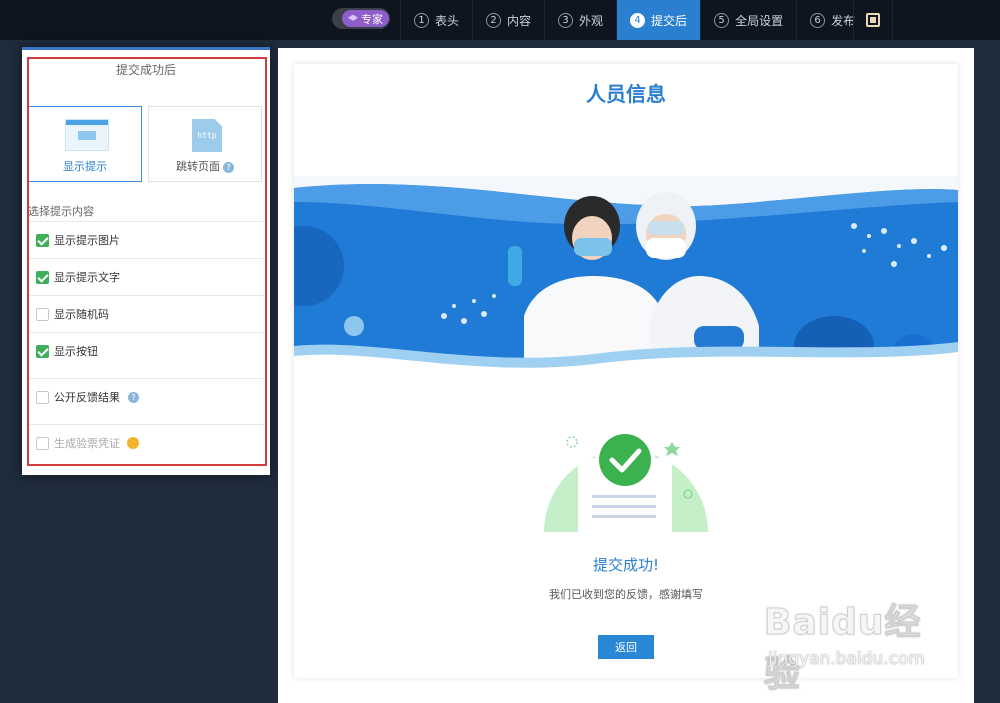 The image size is (1000, 703). I want to click on step-label: 发布, so click(843, 20).